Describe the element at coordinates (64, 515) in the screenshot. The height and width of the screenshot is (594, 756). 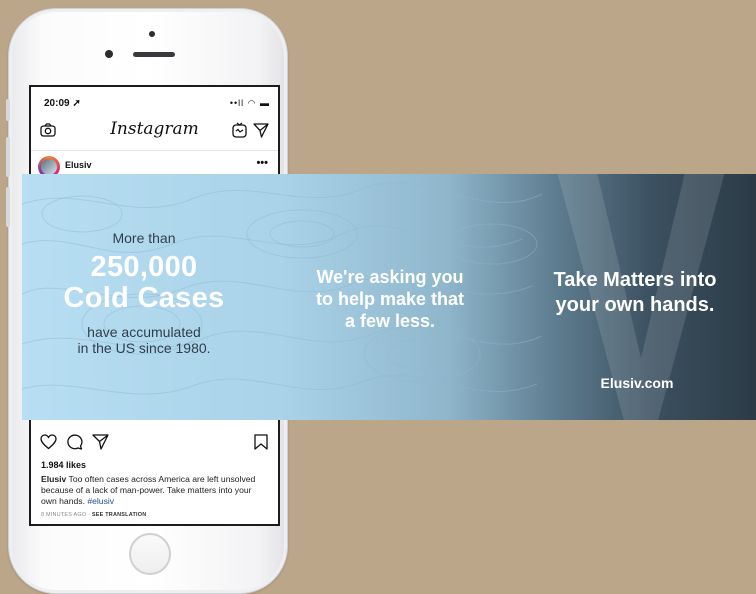
I see `post-time: 8 MINUTES AGO` at that location.